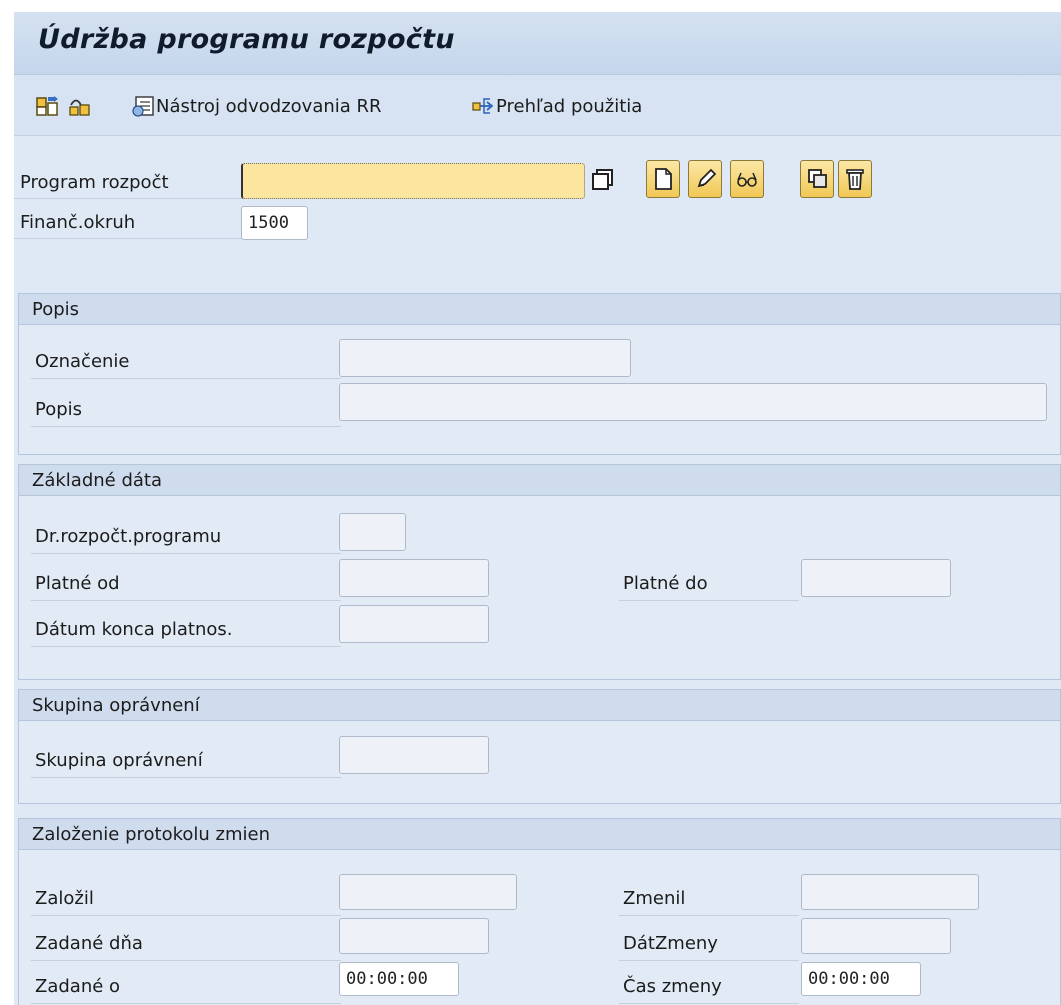 This screenshot has width=1061, height=1005. I want to click on derivation-tool-icon, so click(144, 106).